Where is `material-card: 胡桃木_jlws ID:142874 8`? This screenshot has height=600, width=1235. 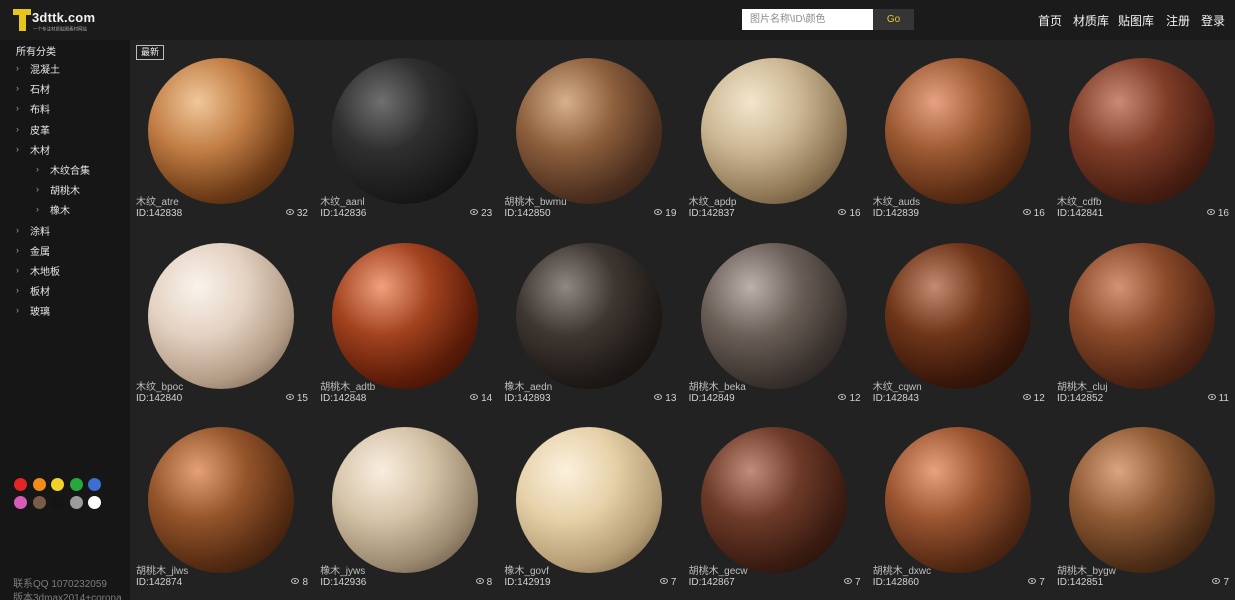 material-card: 胡桃木_jlws ID:142874 8 is located at coordinates (222, 513).